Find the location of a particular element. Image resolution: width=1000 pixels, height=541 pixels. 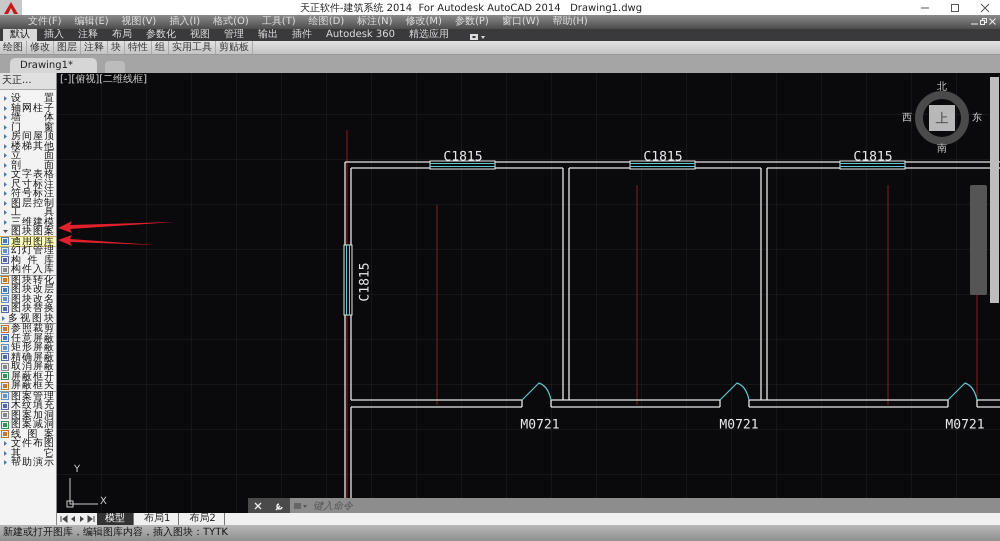

previous-tab-icon is located at coordinates (73, 519).